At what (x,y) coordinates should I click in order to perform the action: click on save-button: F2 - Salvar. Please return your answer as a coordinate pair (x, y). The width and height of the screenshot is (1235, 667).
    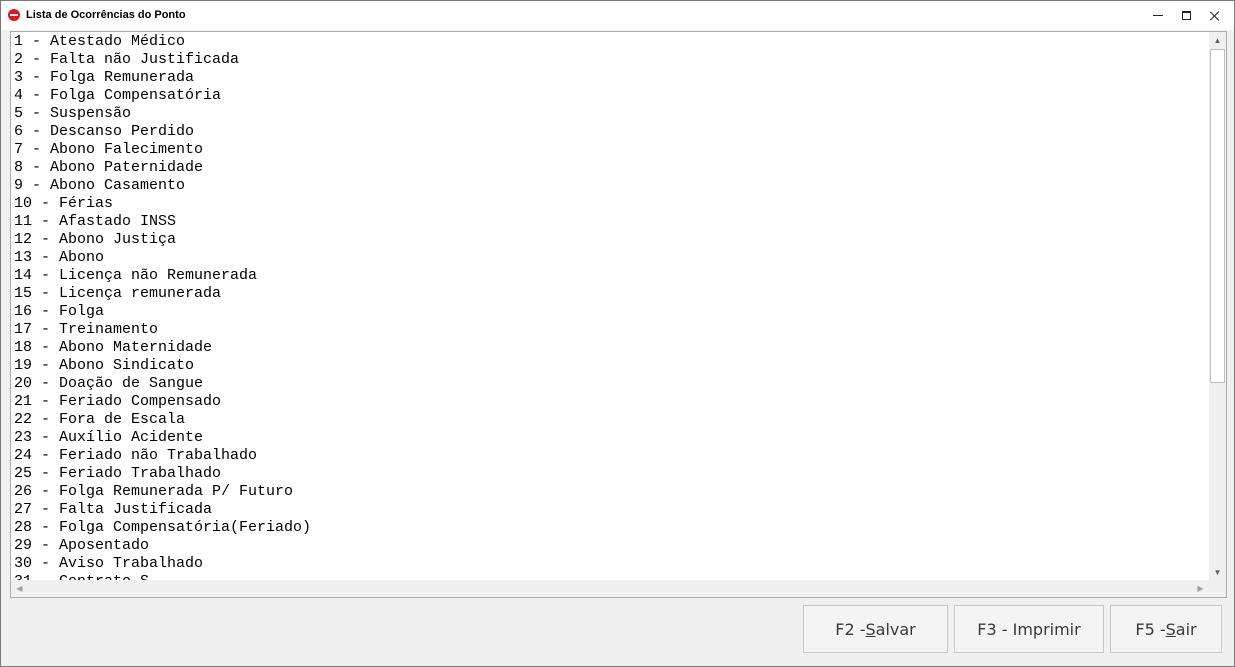
    Looking at the image, I should click on (875, 629).